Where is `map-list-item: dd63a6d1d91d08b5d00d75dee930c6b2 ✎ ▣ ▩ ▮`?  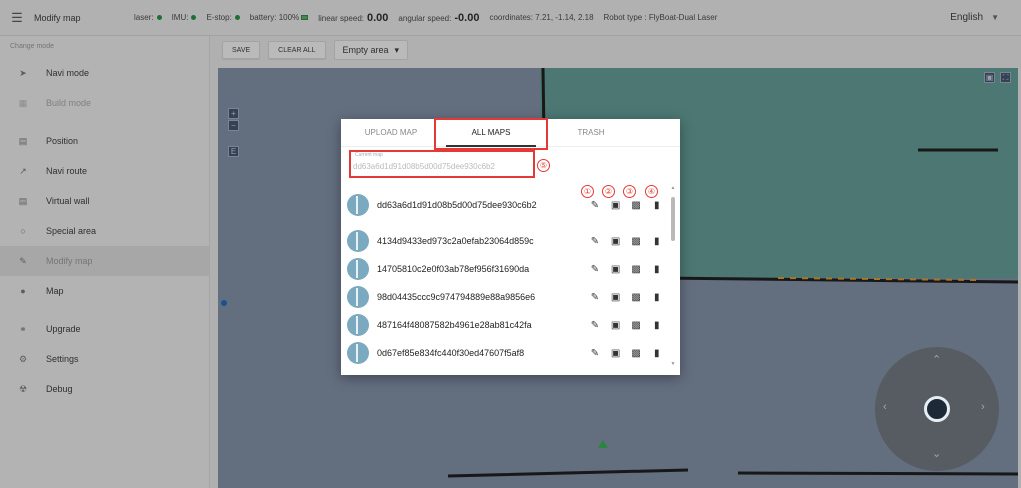
map-list-item: dd63a6d1d91d08b5d00d75dee930c6b2 ✎ ▣ ▩ ▮ is located at coordinates (507, 205).